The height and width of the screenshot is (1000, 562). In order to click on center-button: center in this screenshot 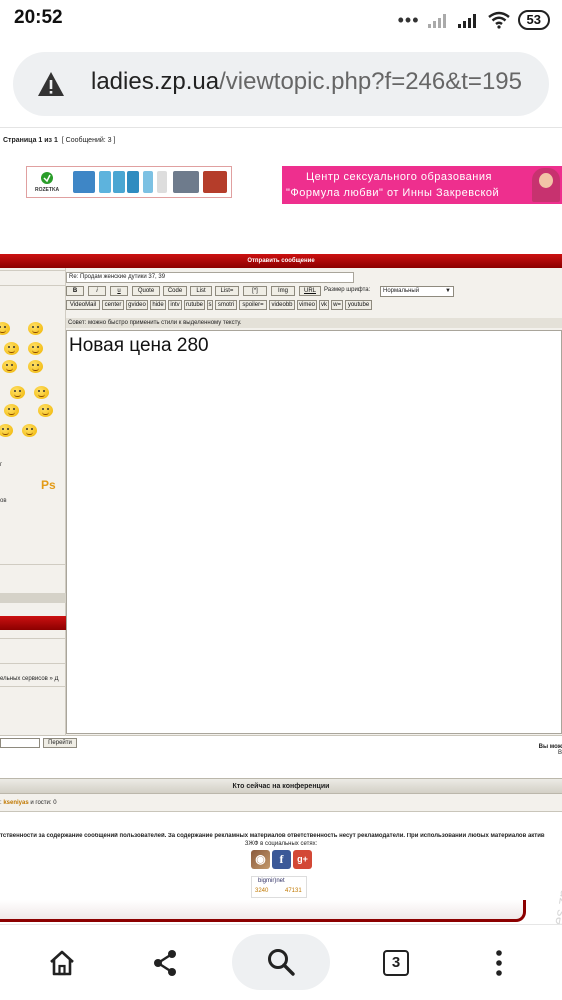, I will do `click(113, 305)`.